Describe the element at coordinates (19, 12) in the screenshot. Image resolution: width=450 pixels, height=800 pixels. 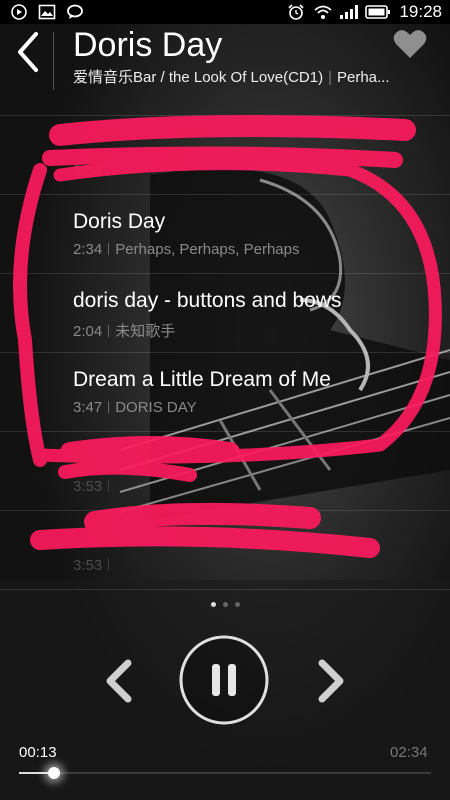
I see `play-notification-icon` at that location.